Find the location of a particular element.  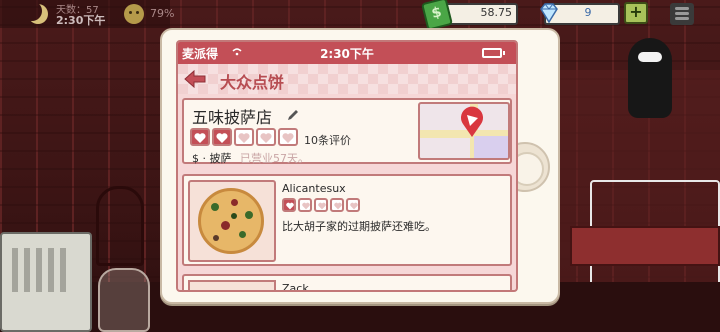

hamburger-menu-button is located at coordinates (682, 14).